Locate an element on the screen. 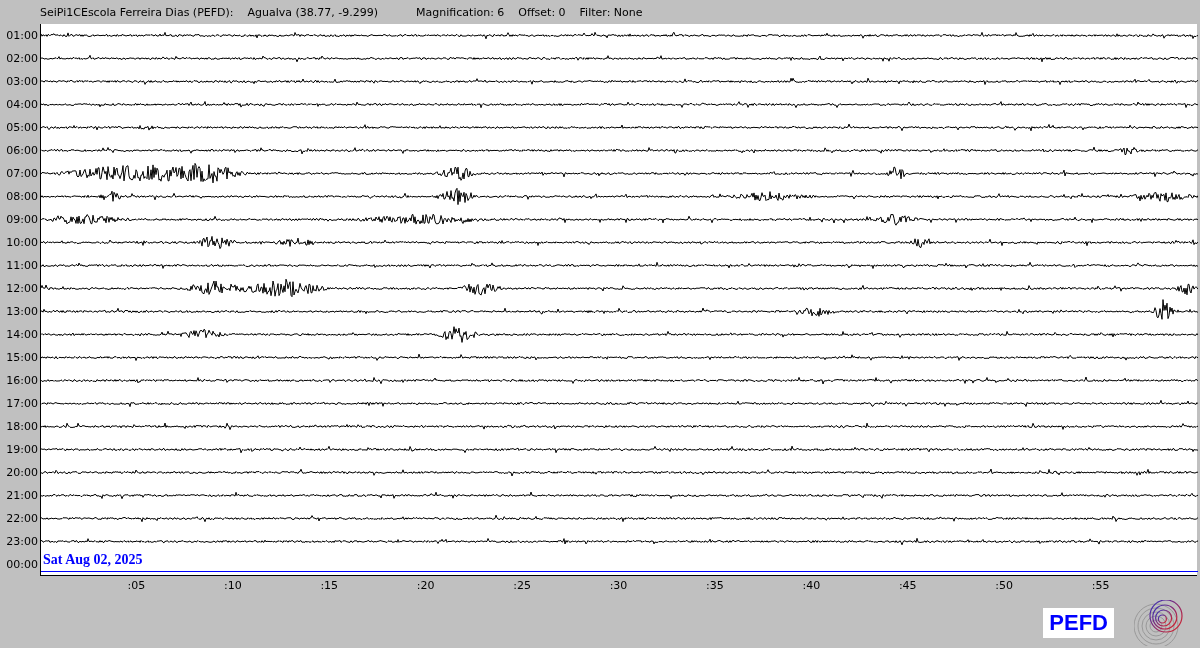 This screenshot has width=1200, height=648. station-title: SeiPi1CEscola Ferreira Dias (PEFD): is located at coordinates (137, 12).